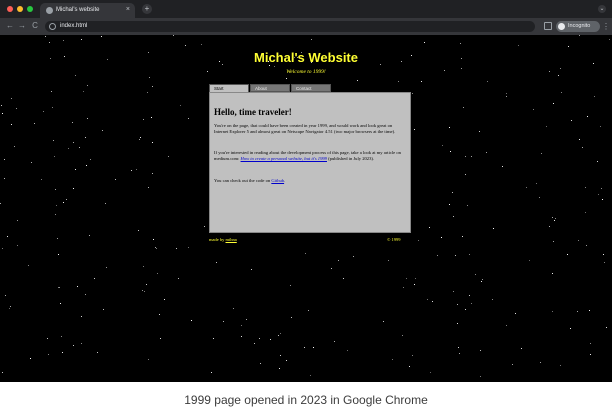 This screenshot has height=410, width=612. What do you see at coordinates (229, 88) in the screenshot?
I see `tab-start: Start` at bounding box center [229, 88].